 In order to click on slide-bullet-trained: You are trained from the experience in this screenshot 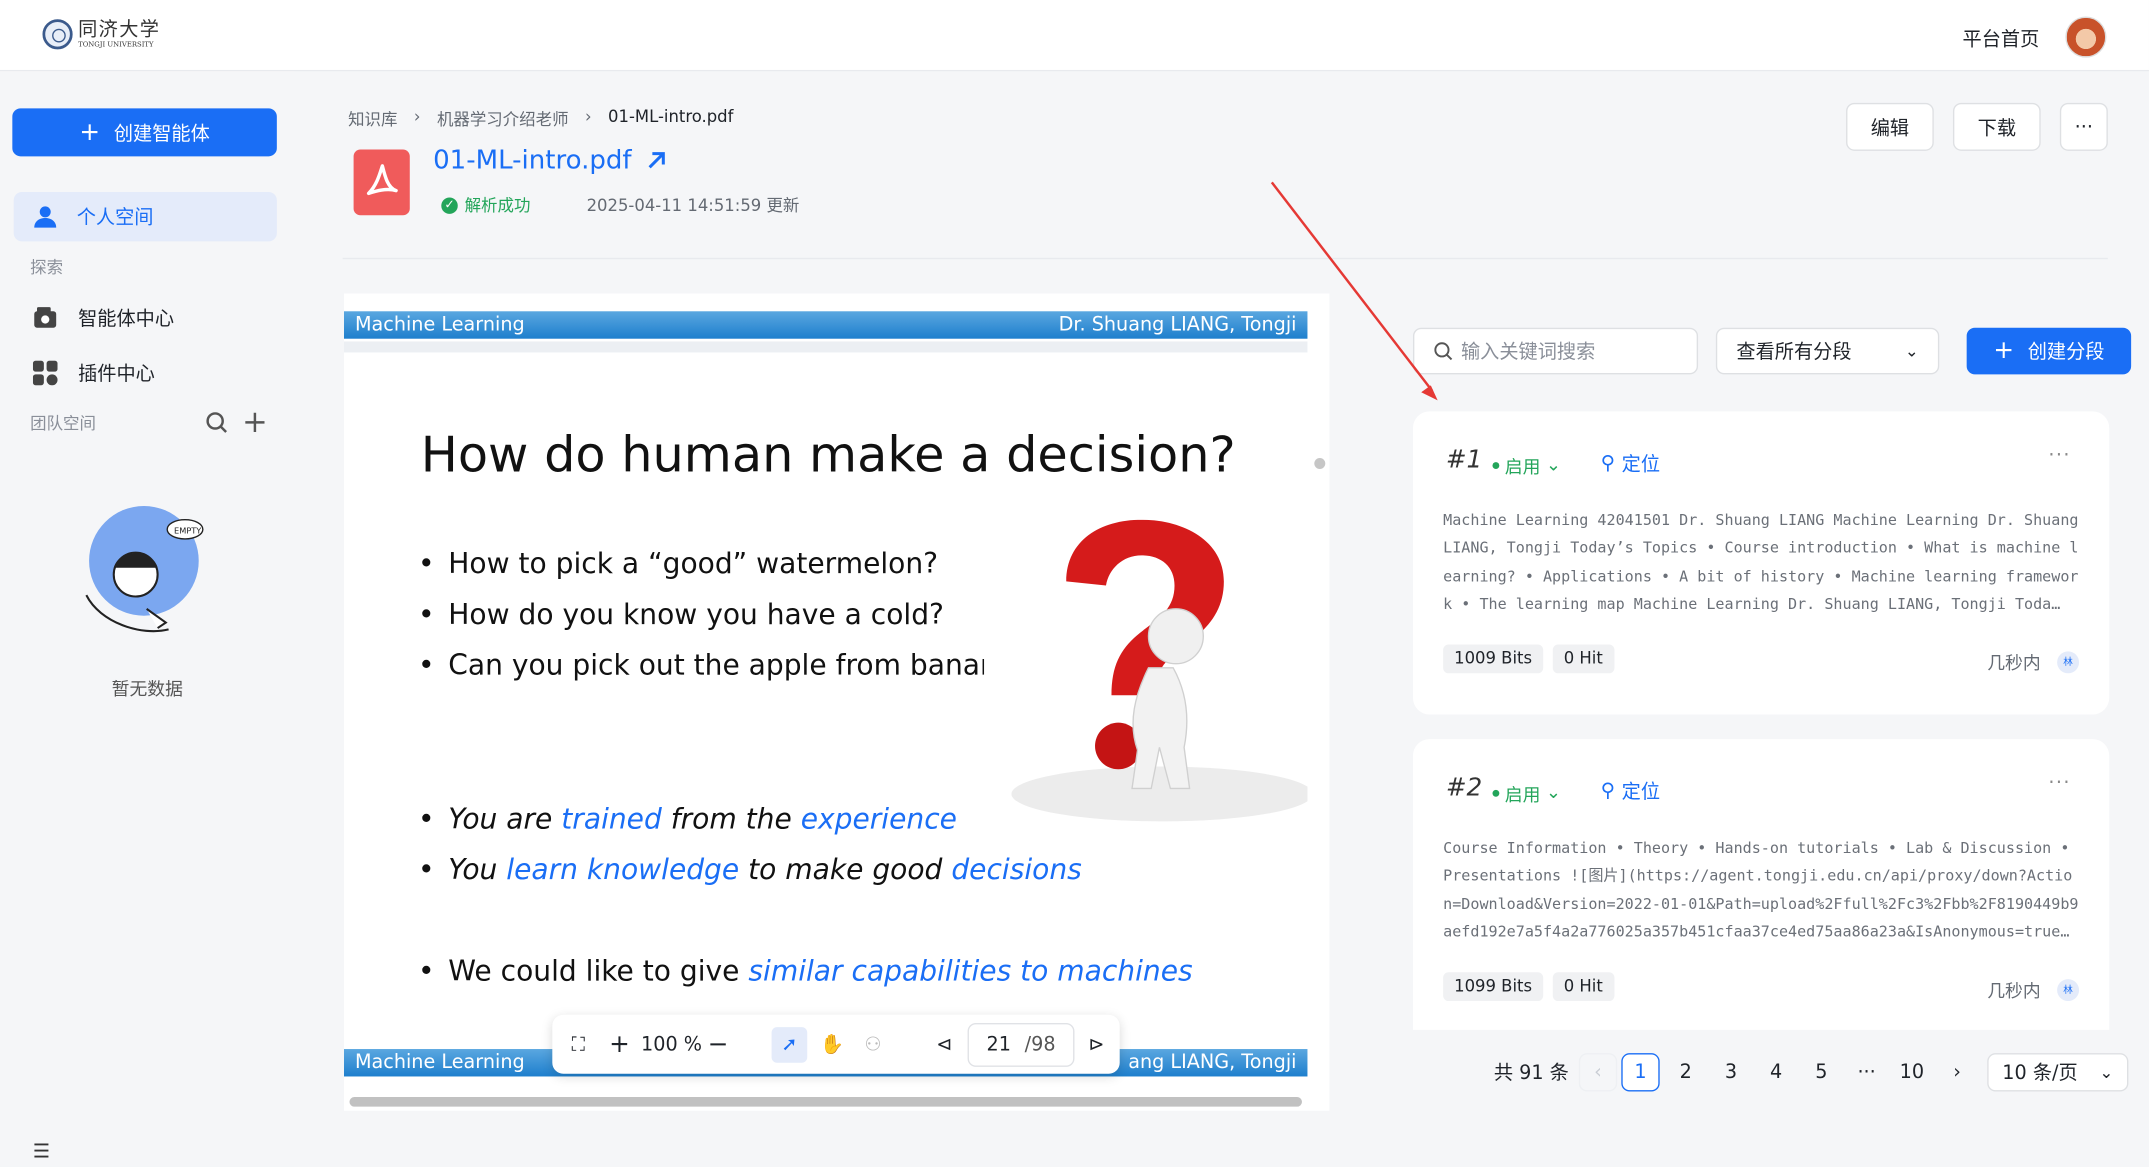, I will do `click(687, 818)`.